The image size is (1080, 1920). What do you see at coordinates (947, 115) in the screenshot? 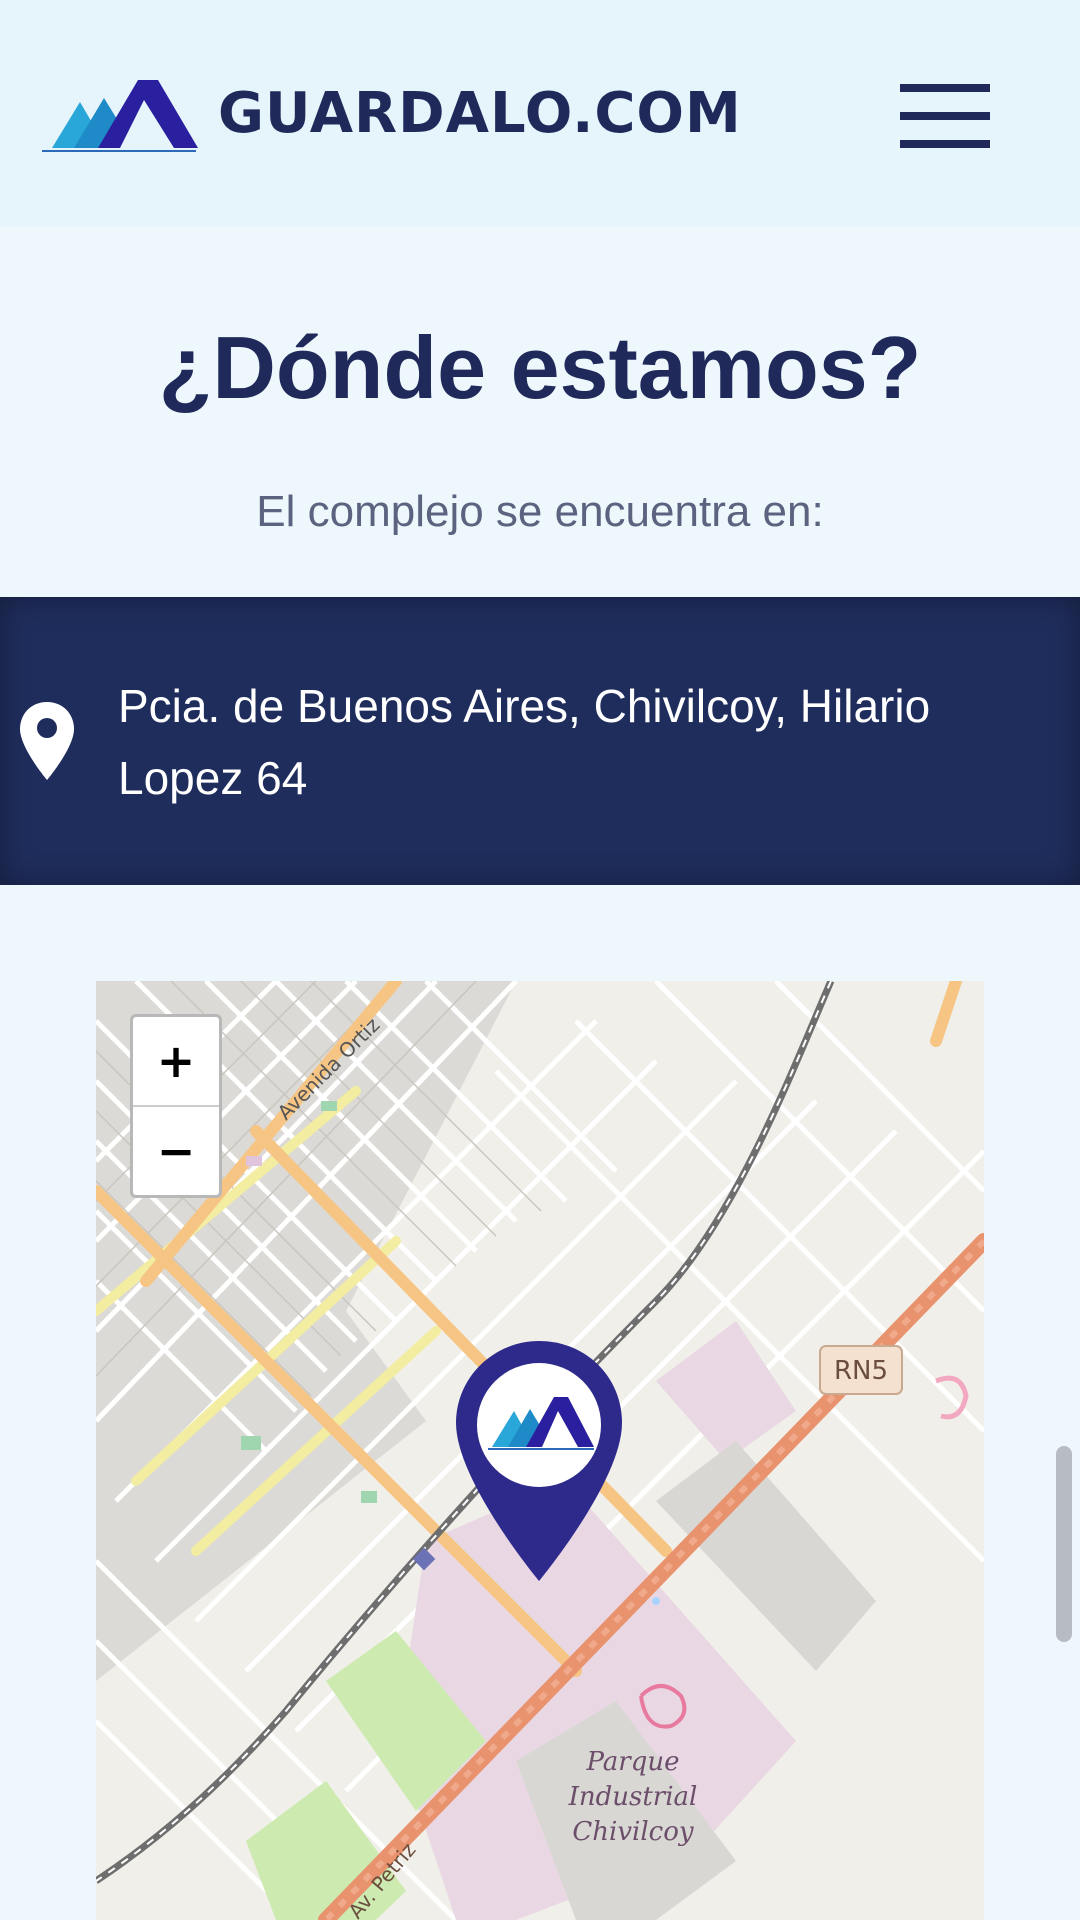
I see `hamburger-menu-icon` at bounding box center [947, 115].